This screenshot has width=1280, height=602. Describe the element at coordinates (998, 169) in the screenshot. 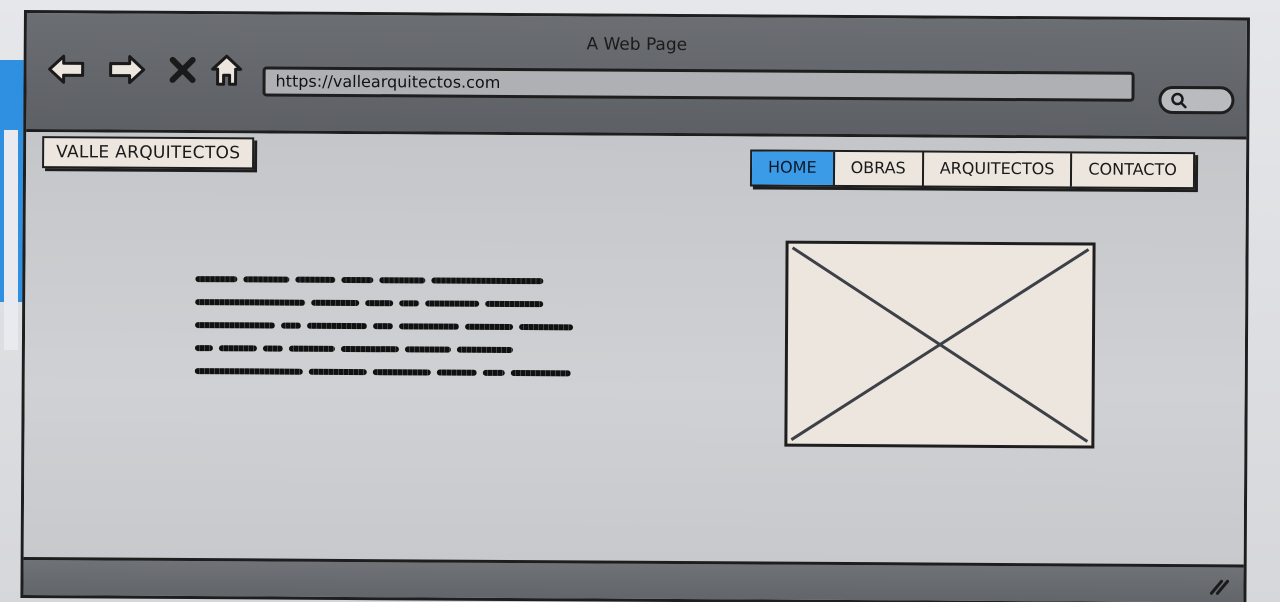

I see `nav-item-arquitectos: ARQUITECTOS` at that location.